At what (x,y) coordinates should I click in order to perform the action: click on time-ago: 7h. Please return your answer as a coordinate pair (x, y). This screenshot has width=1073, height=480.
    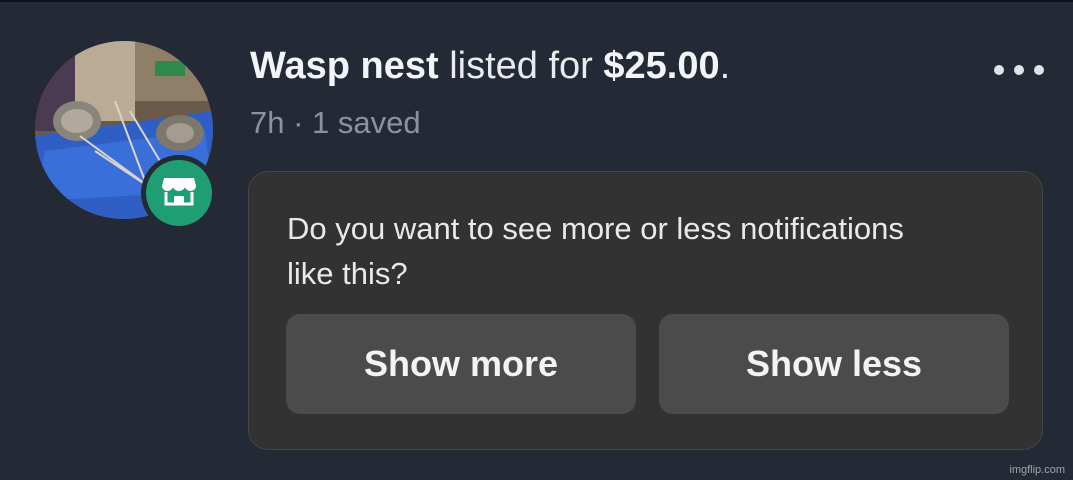
    Looking at the image, I should click on (267, 122).